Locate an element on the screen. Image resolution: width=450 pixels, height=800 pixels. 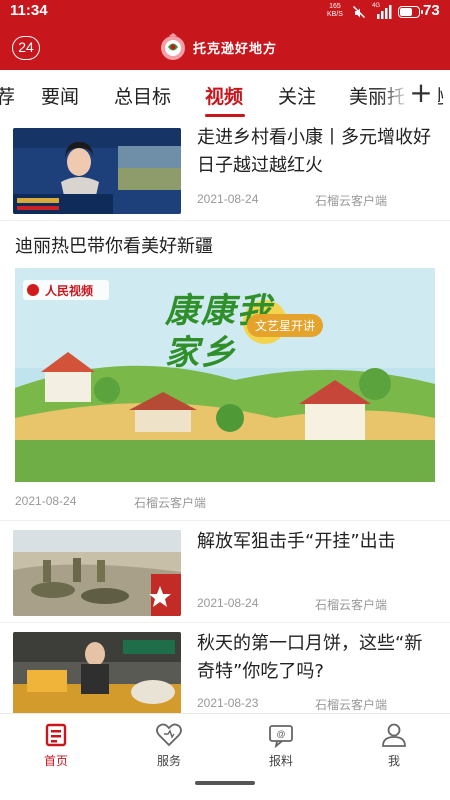
nav-home-label: 首页 is located at coordinates (55, 761).